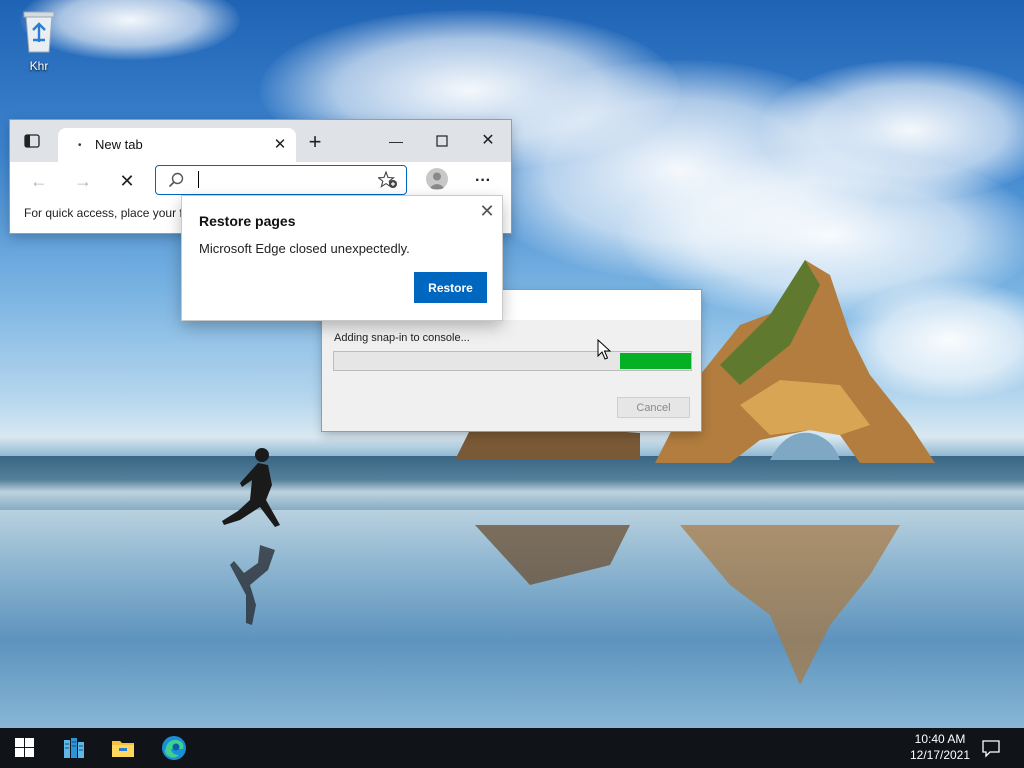 This screenshot has width=1024, height=768. Describe the element at coordinates (388, 180) in the screenshot. I see `add-favorite-icon` at that location.